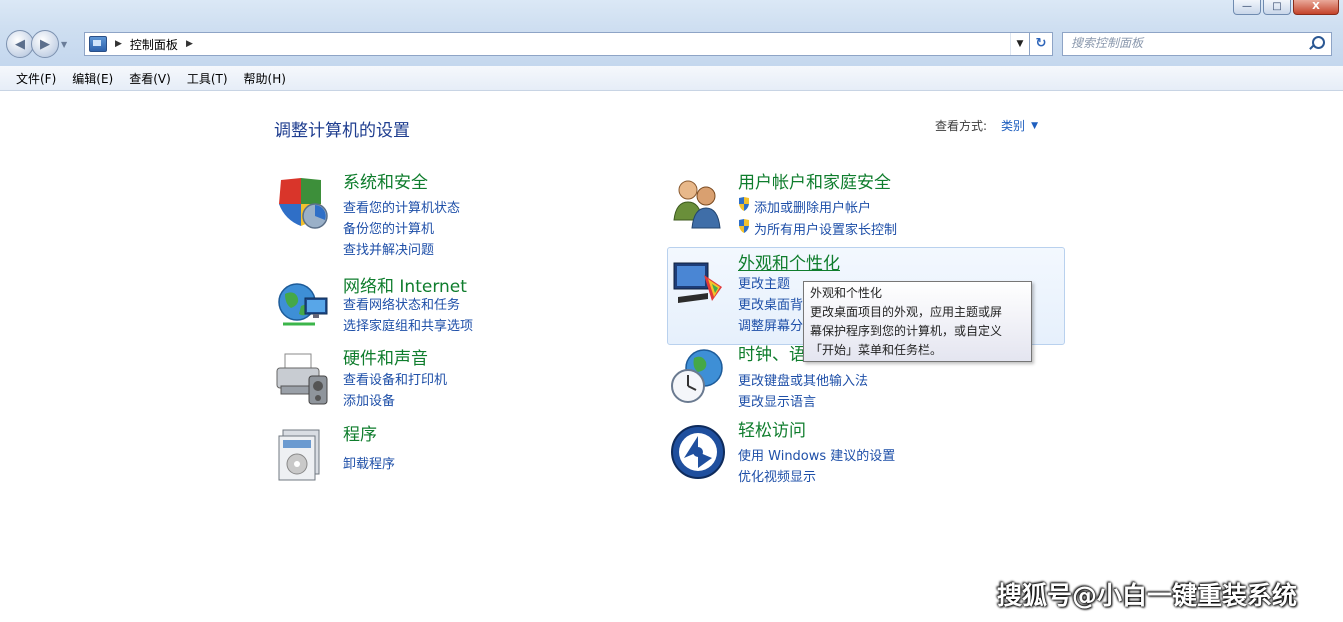 Image resolution: width=1343 pixels, height=622 pixels. I want to click on link-devices-printers: 查看设备和打印机, so click(395, 378).